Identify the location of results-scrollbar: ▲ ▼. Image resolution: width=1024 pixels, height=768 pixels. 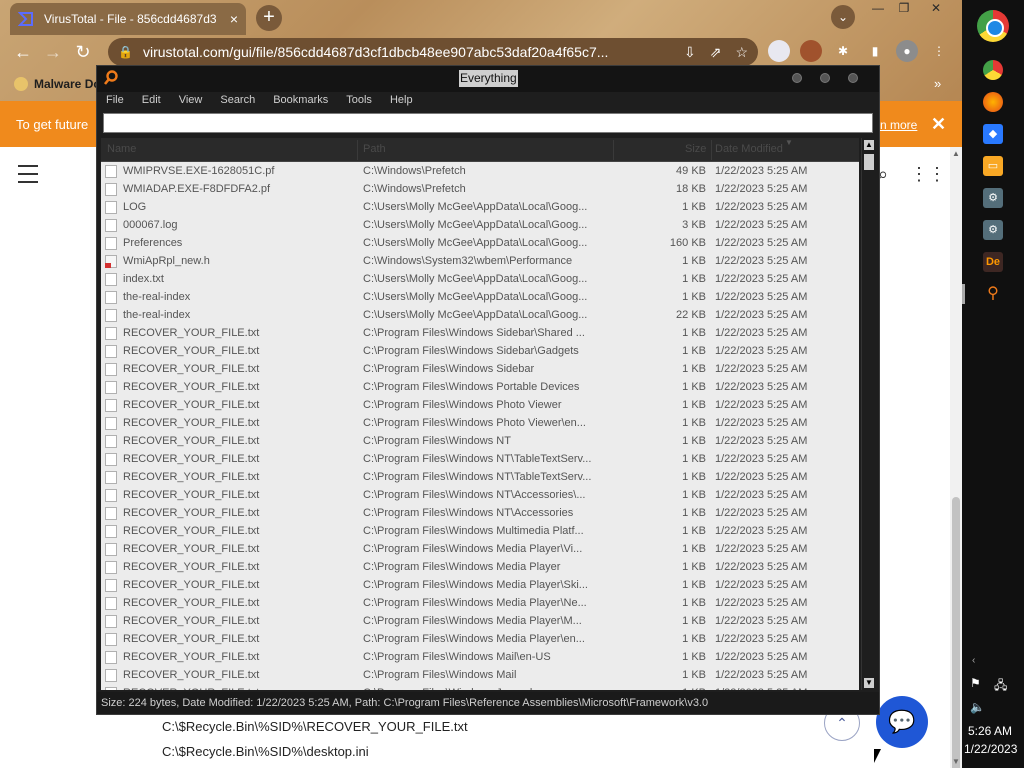
(868, 414).